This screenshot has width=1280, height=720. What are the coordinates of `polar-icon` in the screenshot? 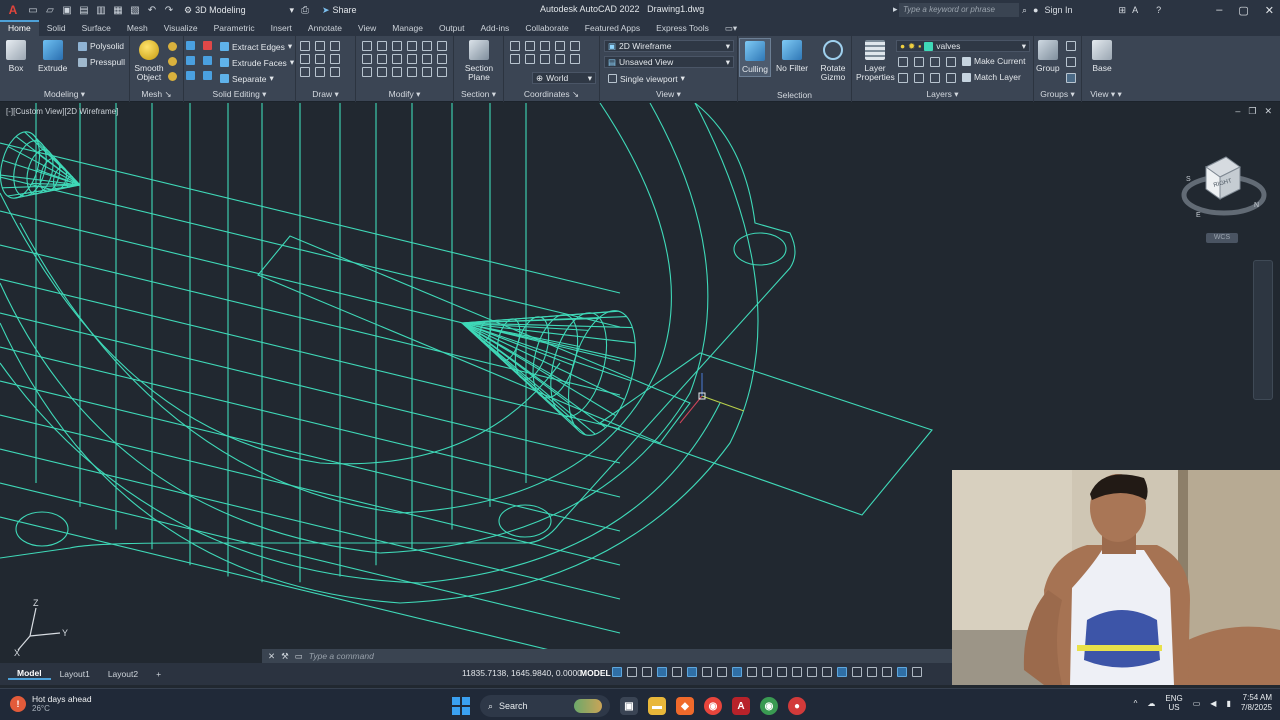 It's located at (677, 672).